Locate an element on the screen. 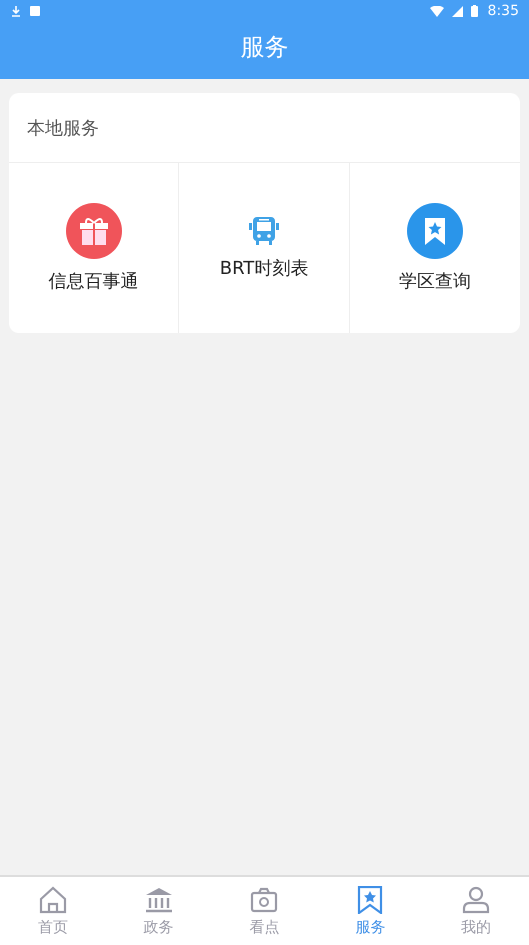 This screenshot has width=529, height=945. home-icon is located at coordinates (53, 900).